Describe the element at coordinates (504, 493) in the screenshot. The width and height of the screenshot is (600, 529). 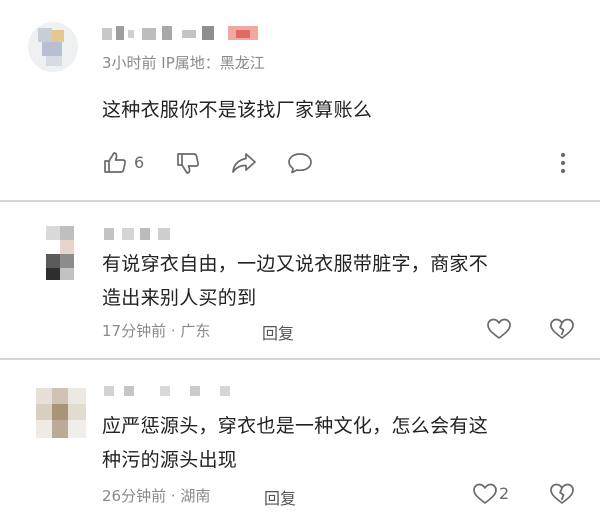
I see `like-count: 2` at that location.